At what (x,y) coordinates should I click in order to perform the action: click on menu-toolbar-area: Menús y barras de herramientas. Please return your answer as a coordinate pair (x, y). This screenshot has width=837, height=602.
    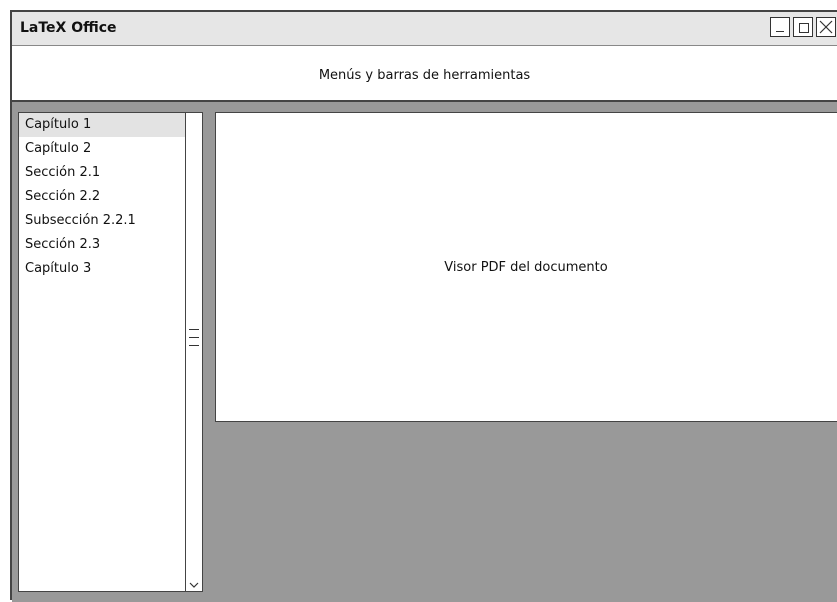
    Looking at the image, I should click on (424, 74).